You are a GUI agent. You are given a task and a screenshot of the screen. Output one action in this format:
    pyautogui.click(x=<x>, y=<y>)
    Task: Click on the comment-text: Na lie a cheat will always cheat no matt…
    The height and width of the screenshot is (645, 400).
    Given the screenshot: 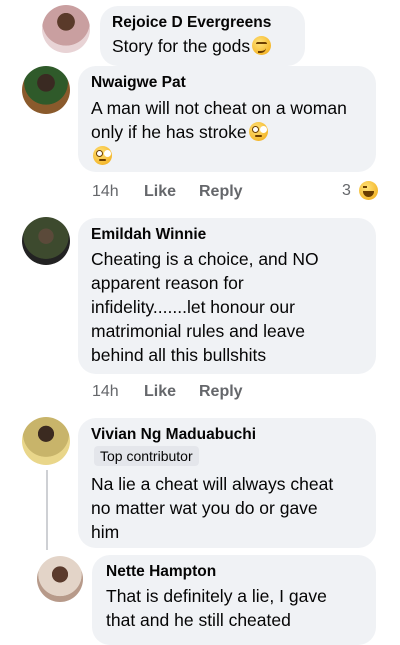 What is the action you would take?
    pyautogui.click(x=232, y=508)
    